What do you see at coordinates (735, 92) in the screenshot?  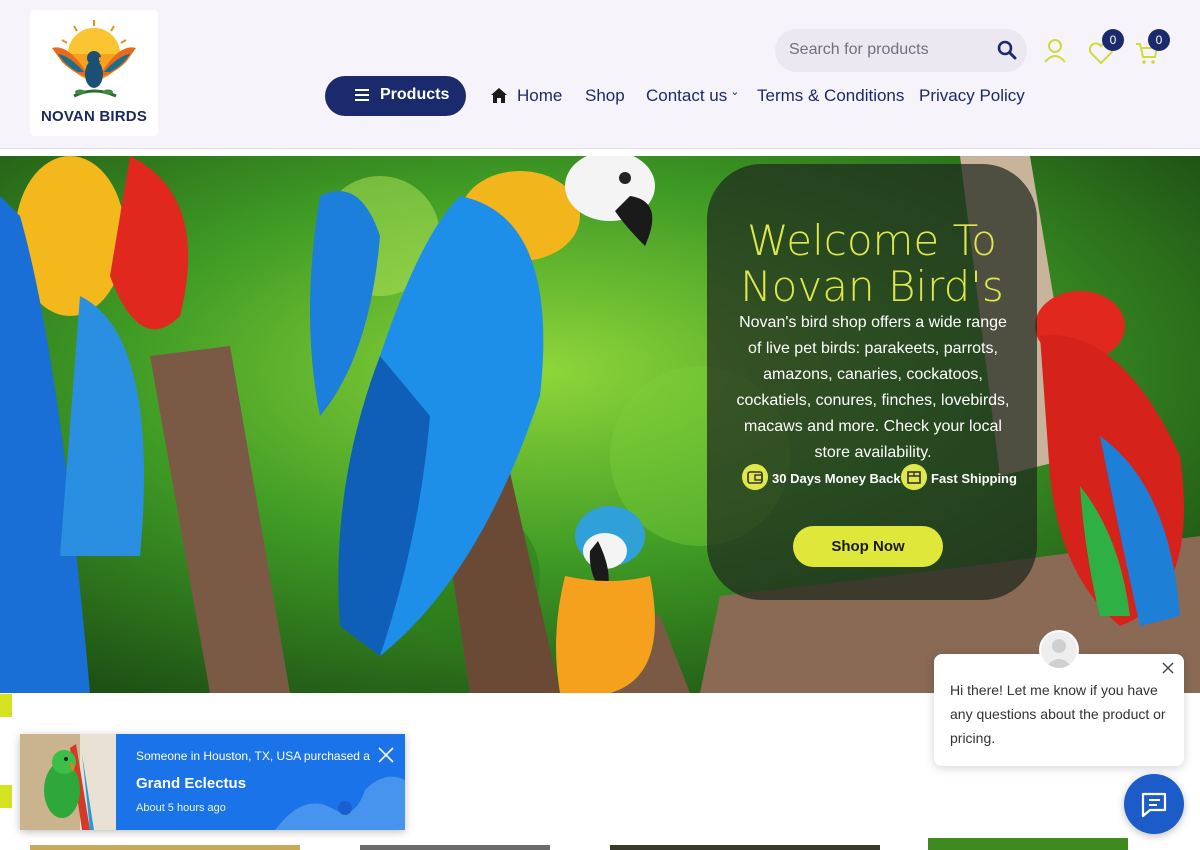 I see `chevron-down-icon: ⌄` at bounding box center [735, 92].